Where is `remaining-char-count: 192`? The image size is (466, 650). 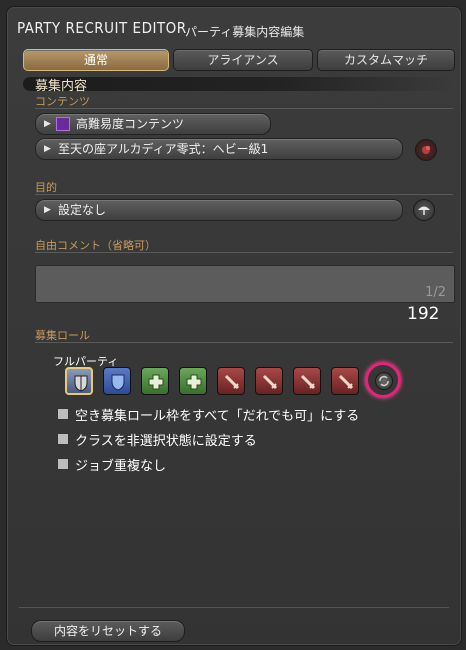 remaining-char-count: 192 is located at coordinates (423, 314).